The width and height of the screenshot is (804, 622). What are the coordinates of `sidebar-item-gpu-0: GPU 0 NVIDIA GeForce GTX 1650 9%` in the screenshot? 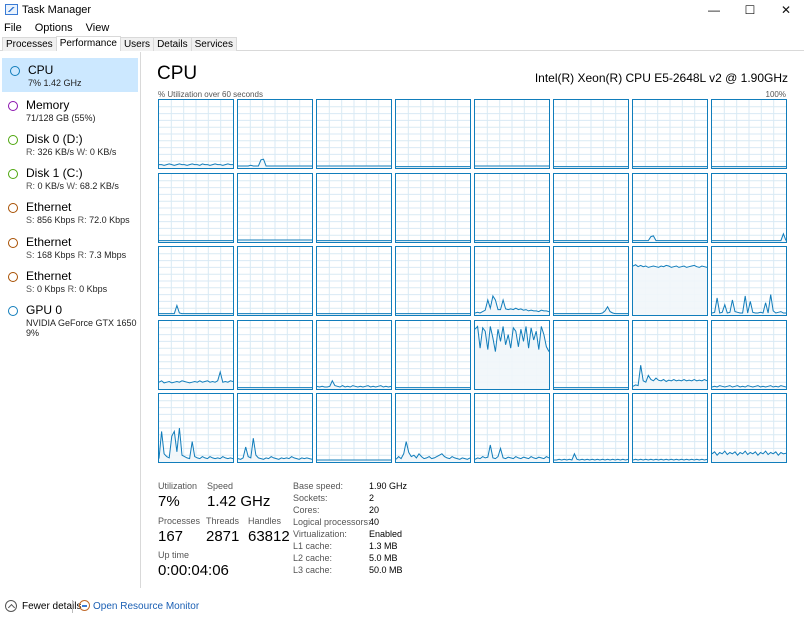 It's located at (69, 320).